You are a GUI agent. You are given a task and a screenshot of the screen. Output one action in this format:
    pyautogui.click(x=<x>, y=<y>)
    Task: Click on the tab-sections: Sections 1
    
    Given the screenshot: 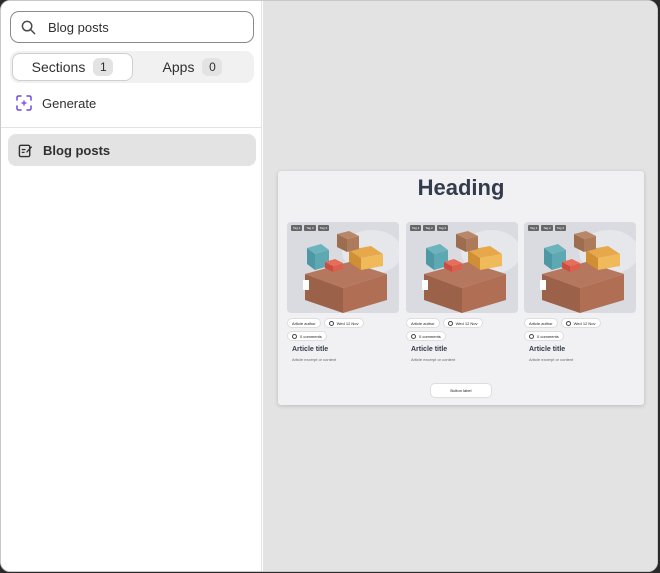 What is the action you would take?
    pyautogui.click(x=72, y=67)
    